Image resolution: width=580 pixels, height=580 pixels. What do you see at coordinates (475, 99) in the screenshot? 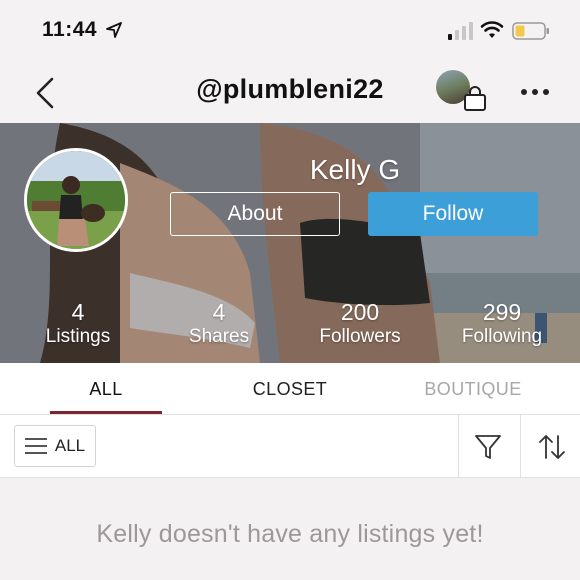
I see `shopping-bag-icon` at bounding box center [475, 99].